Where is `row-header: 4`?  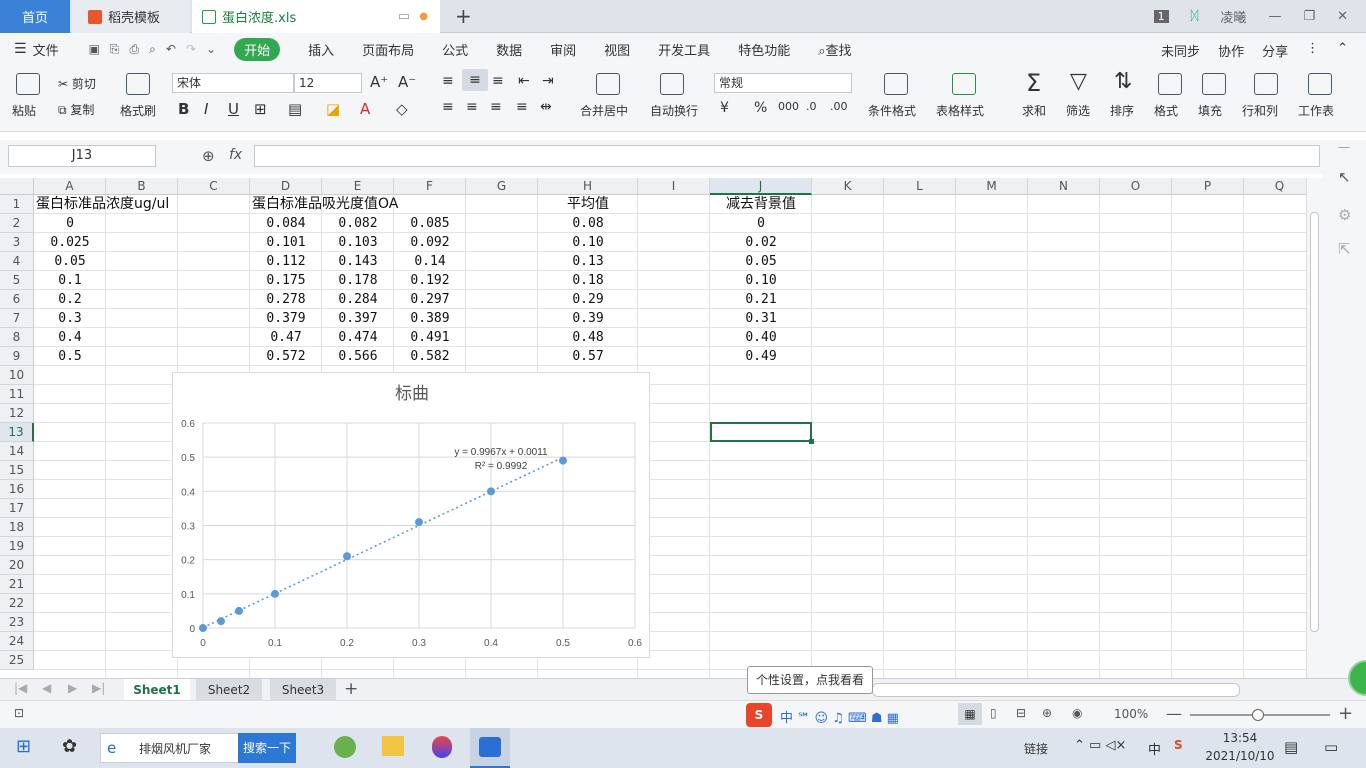
row-header: 4 is located at coordinates (17, 261).